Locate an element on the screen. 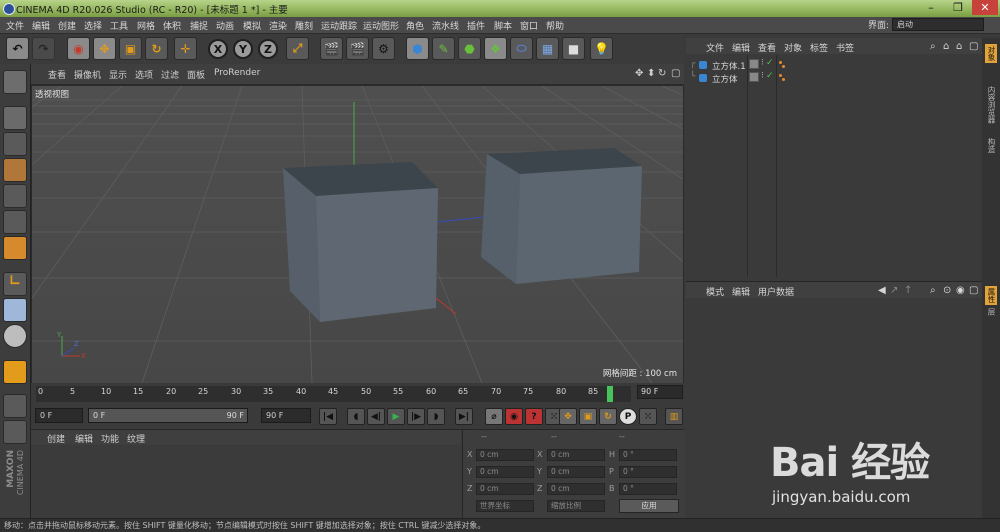  object-name: 立方体.1 is located at coordinates (729, 66).